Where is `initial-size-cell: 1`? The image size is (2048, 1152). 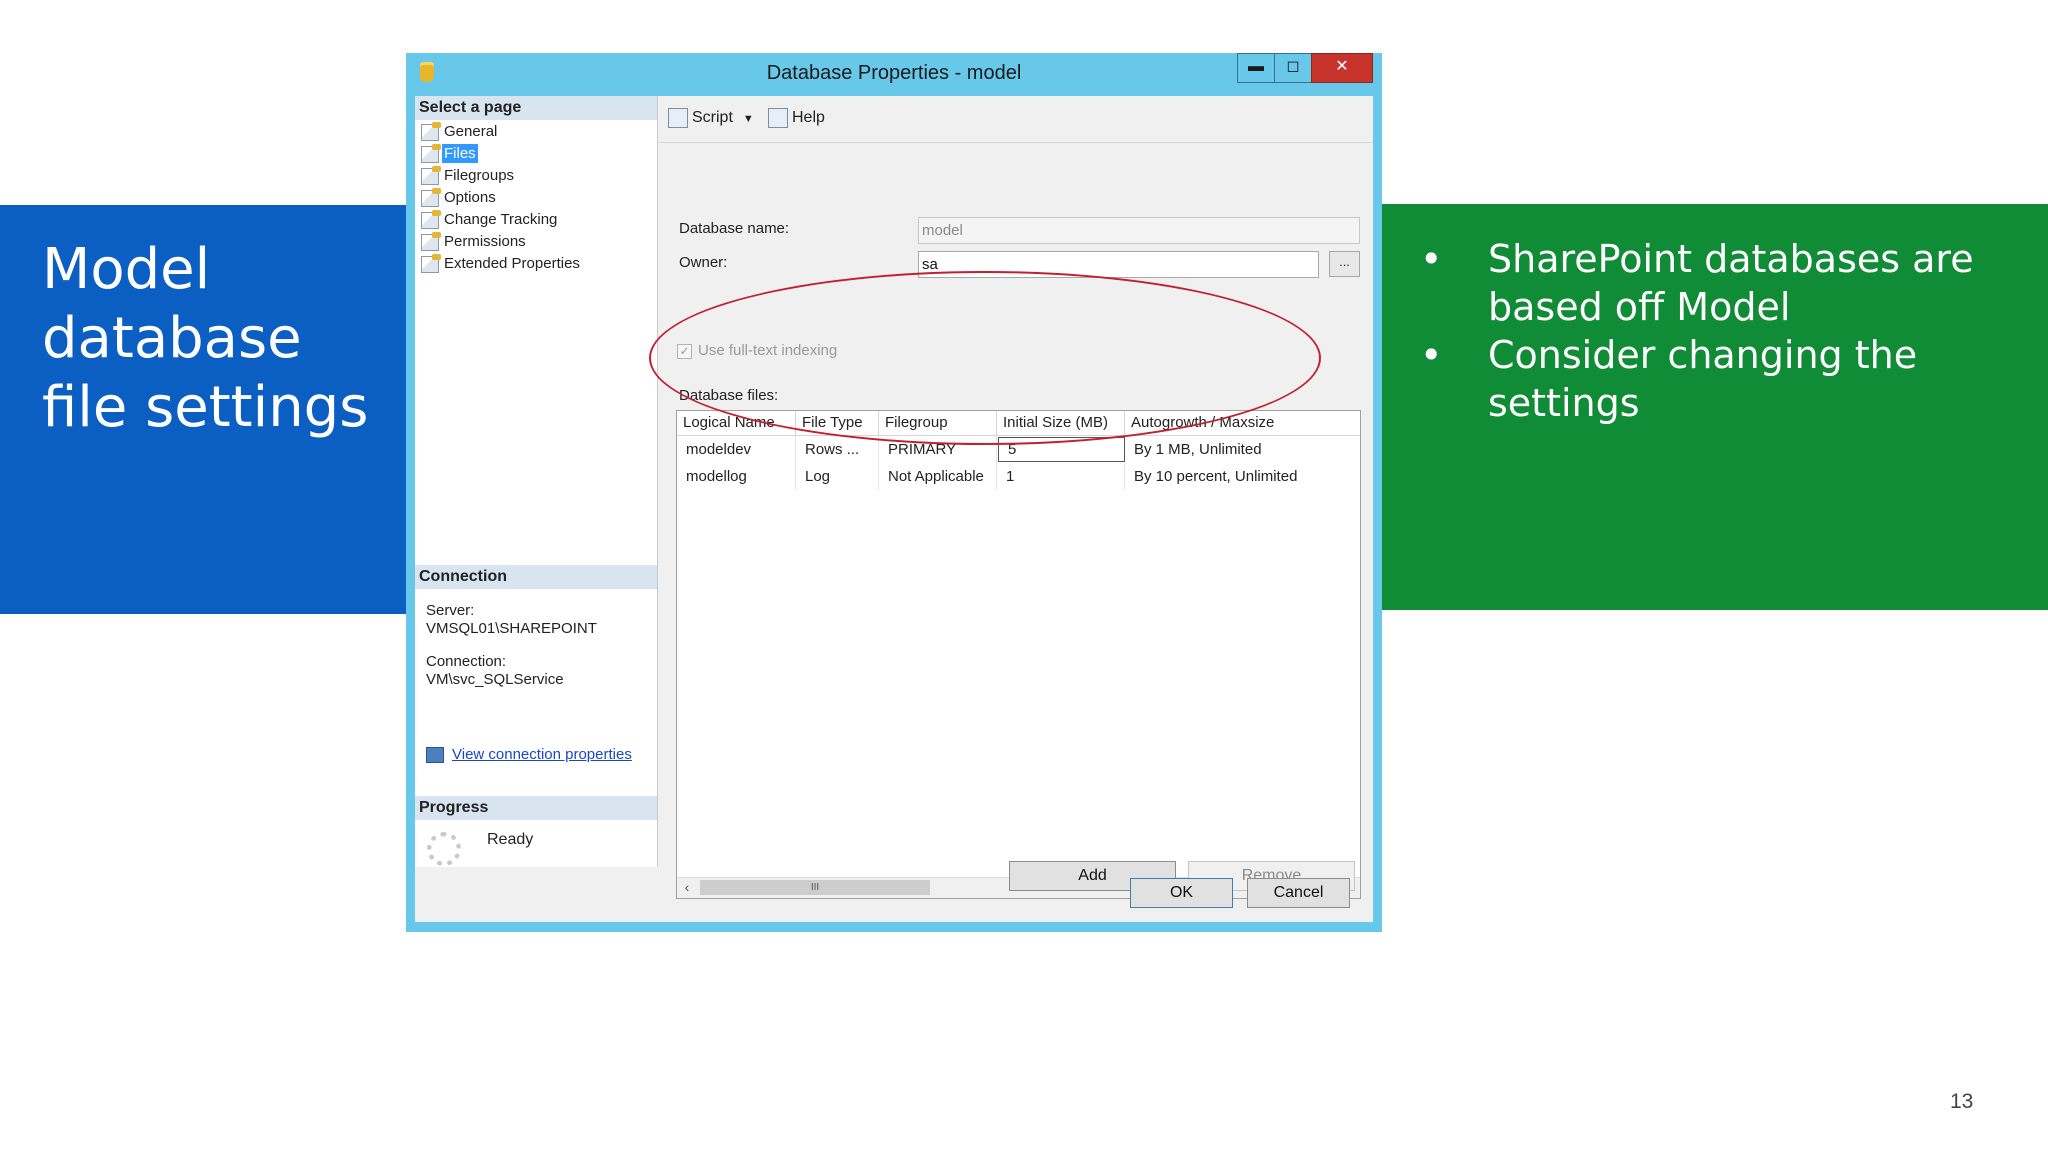
initial-size-cell: 1 is located at coordinates (1061, 476).